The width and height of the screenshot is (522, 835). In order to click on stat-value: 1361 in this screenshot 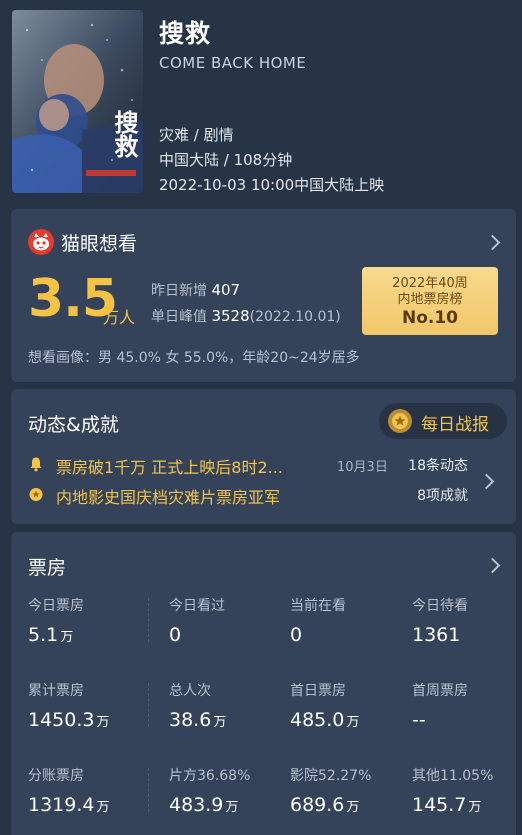, I will do `click(436, 635)`.